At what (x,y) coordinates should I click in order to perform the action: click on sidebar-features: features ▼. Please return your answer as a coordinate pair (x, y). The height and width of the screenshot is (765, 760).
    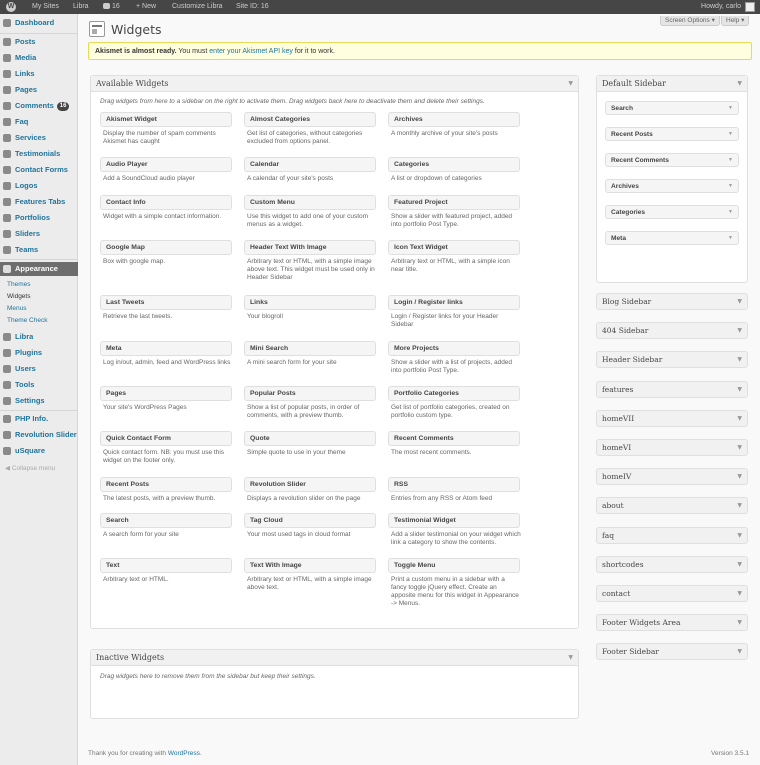
    Looking at the image, I should click on (672, 389).